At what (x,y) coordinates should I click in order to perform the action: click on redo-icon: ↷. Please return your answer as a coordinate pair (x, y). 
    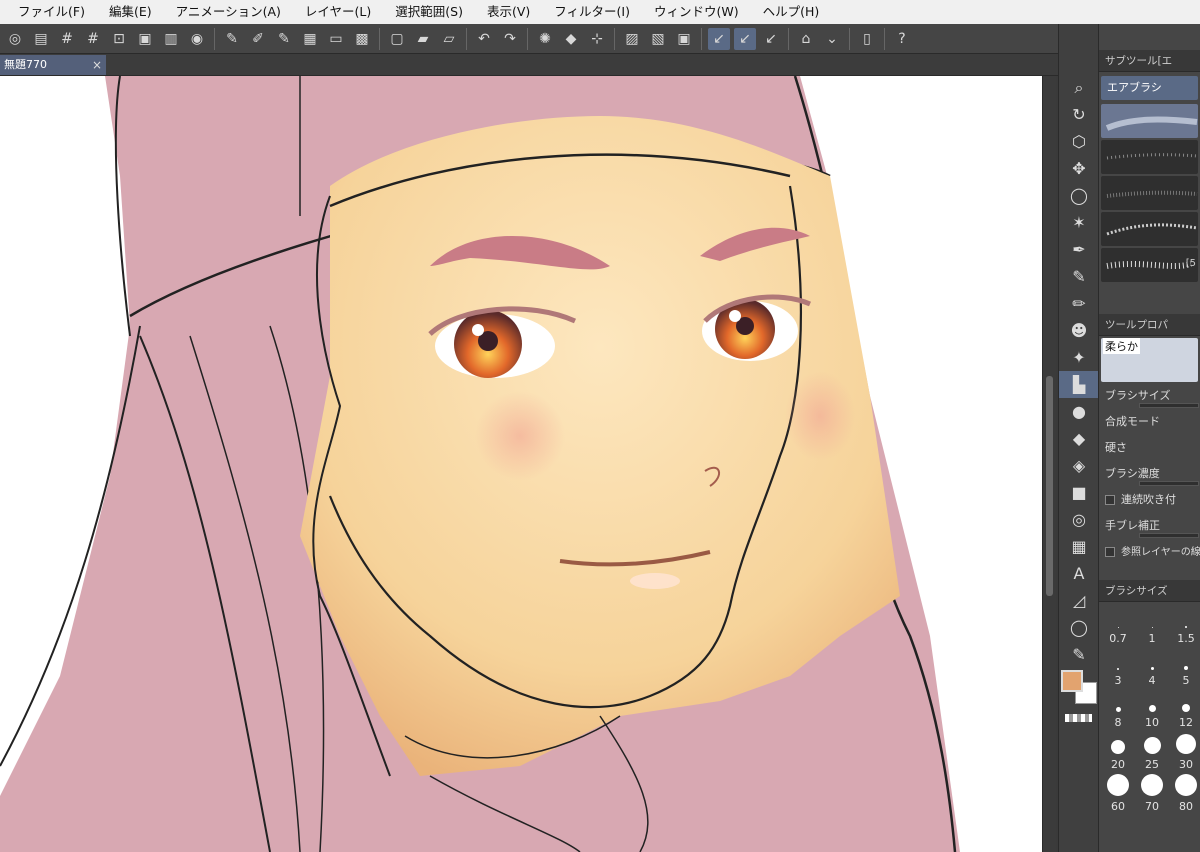
    Looking at the image, I should click on (510, 39).